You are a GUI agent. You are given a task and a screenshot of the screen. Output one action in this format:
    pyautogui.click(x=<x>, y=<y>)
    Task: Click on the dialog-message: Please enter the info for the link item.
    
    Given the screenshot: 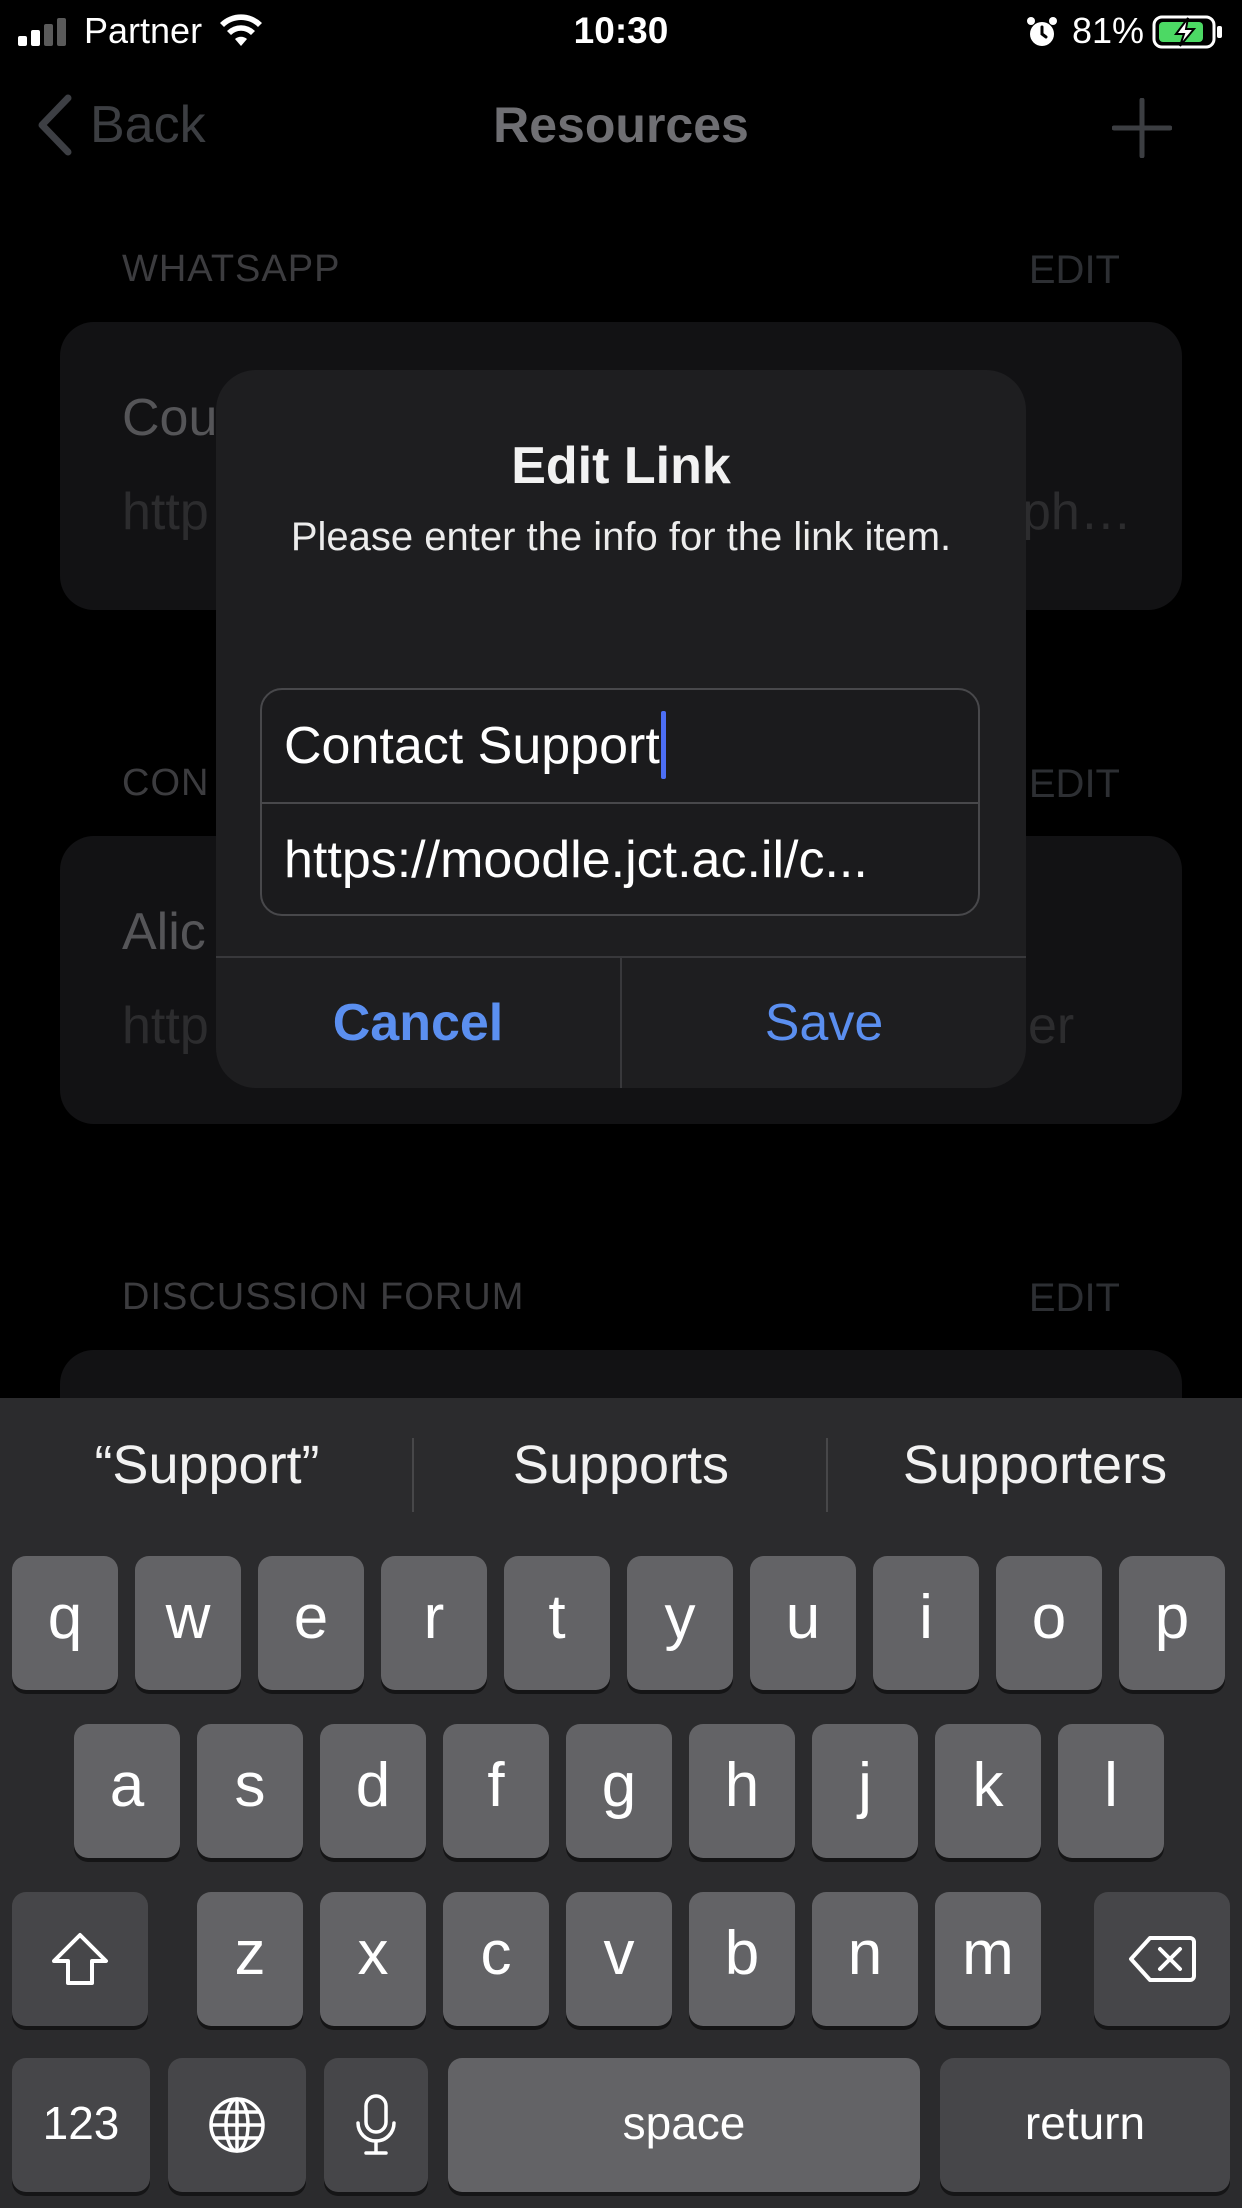 What is the action you would take?
    pyautogui.click(x=621, y=537)
    